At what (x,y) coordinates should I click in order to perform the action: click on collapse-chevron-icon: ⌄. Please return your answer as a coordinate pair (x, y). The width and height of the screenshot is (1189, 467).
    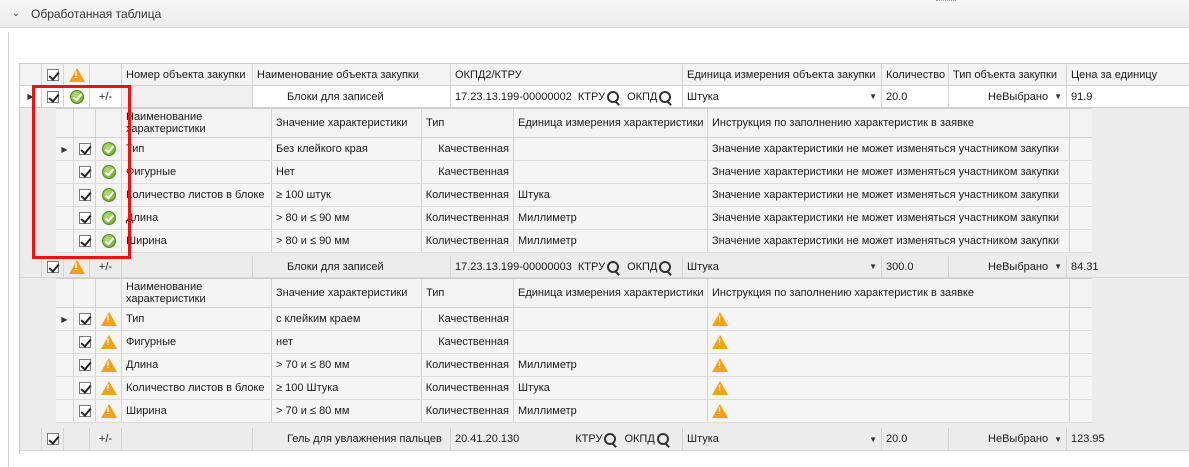
    Looking at the image, I should click on (16, 14).